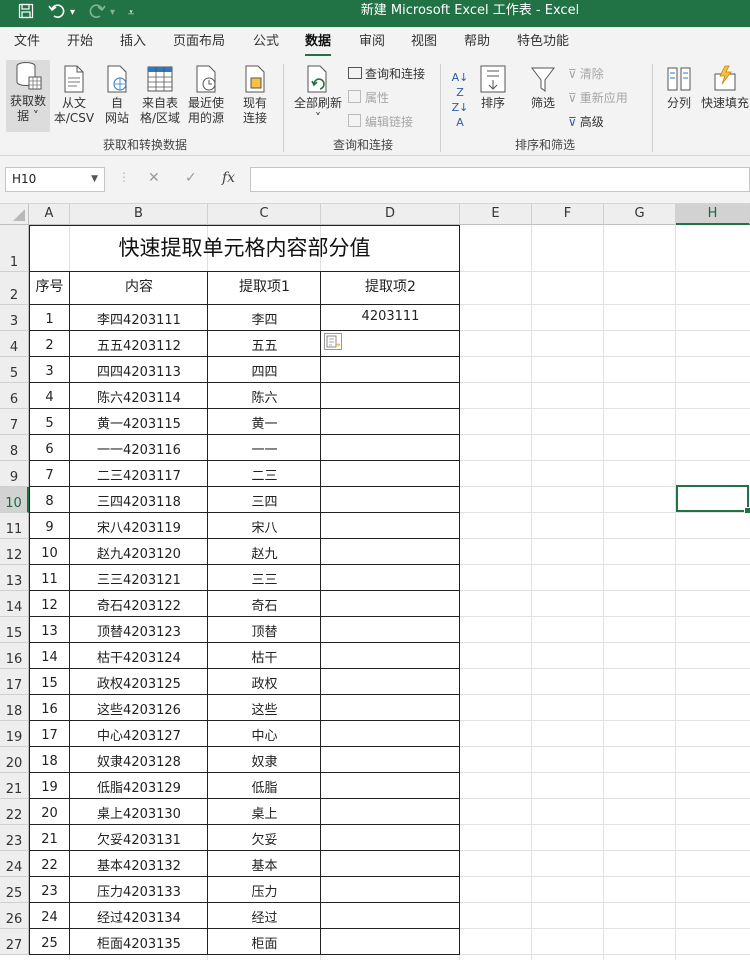 This screenshot has height=960, width=750. What do you see at coordinates (368, 98) in the screenshot?
I see `properties-button: 属性` at bounding box center [368, 98].